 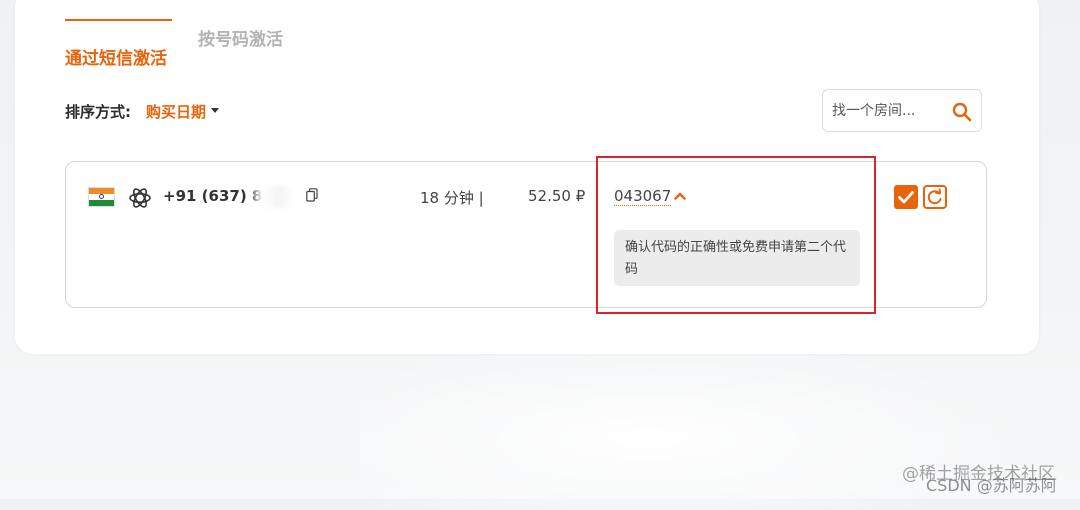 What do you see at coordinates (98, 112) in the screenshot?
I see `sort-label: 排序方式:` at bounding box center [98, 112].